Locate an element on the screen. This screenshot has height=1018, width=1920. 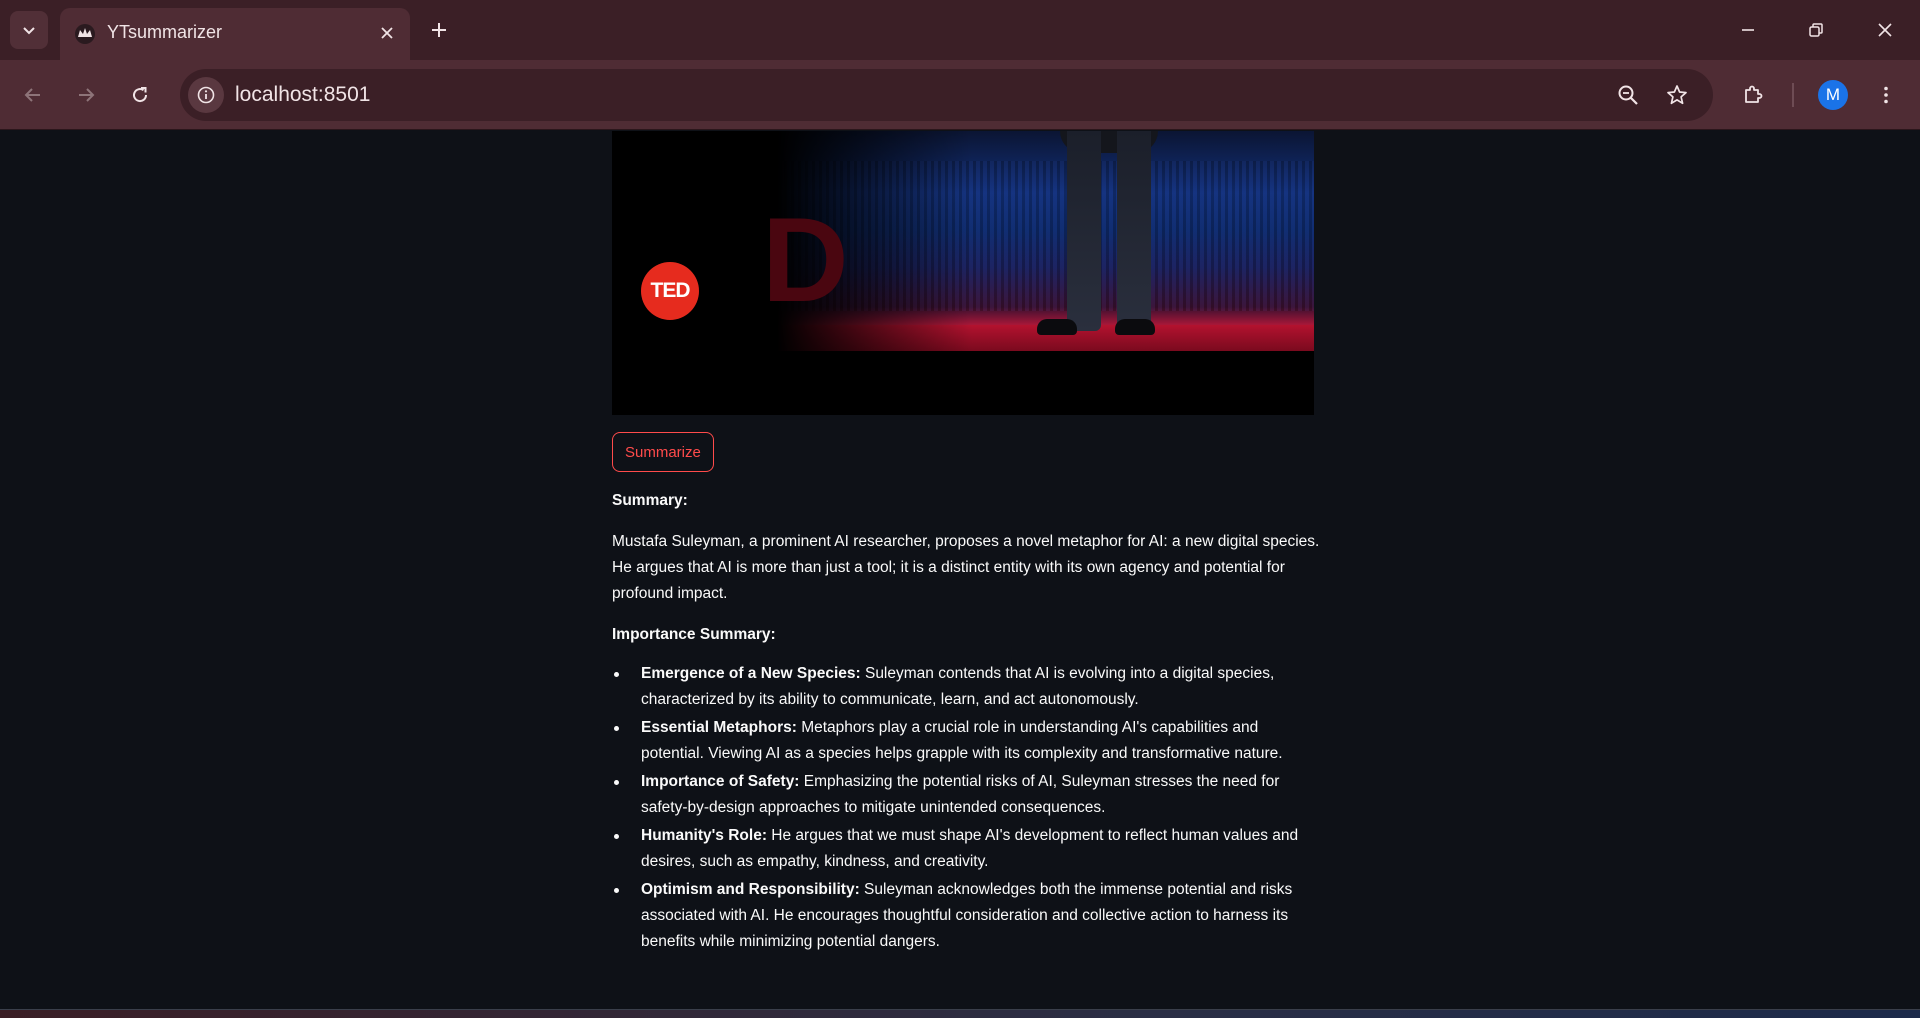
browser-menu-button is located at coordinates (1886, 95).